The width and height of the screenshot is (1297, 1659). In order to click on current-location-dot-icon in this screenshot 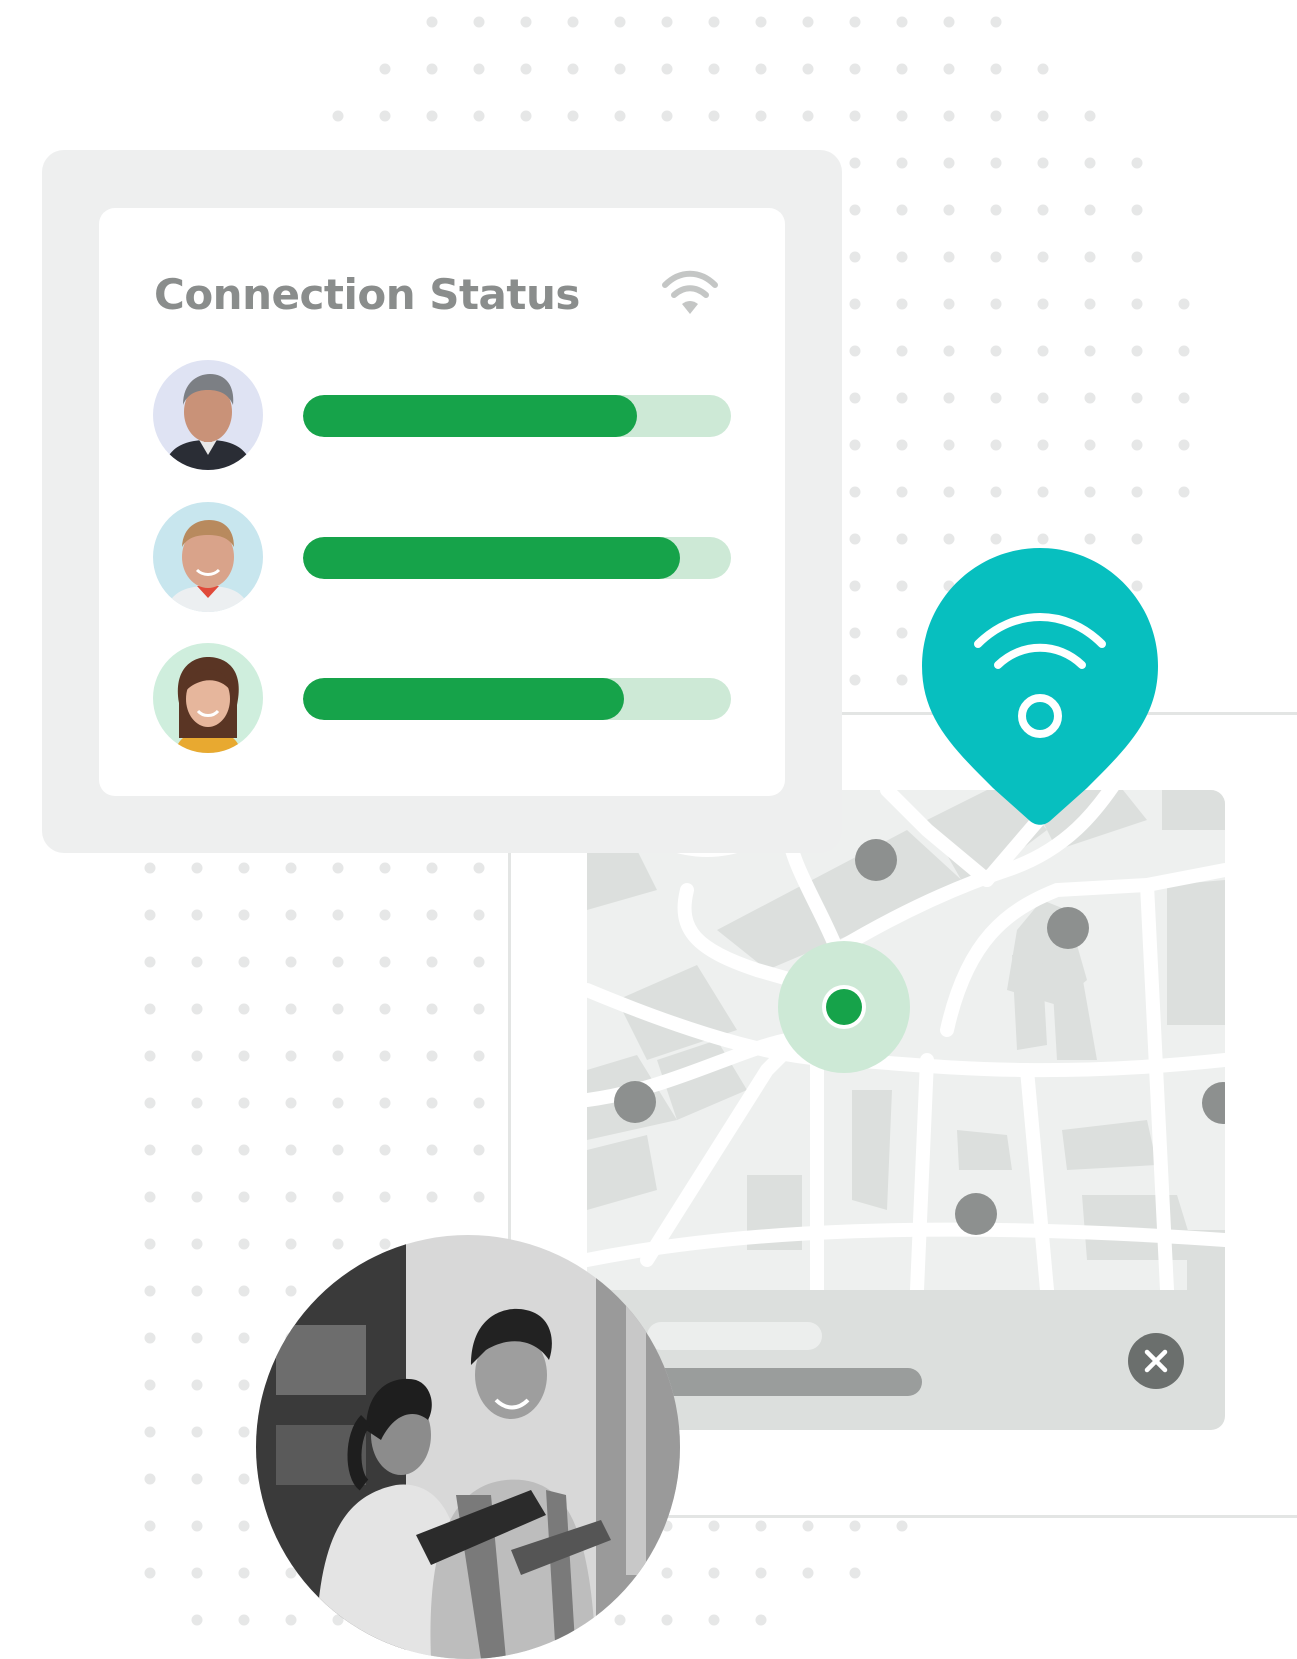, I will do `click(844, 1007)`.